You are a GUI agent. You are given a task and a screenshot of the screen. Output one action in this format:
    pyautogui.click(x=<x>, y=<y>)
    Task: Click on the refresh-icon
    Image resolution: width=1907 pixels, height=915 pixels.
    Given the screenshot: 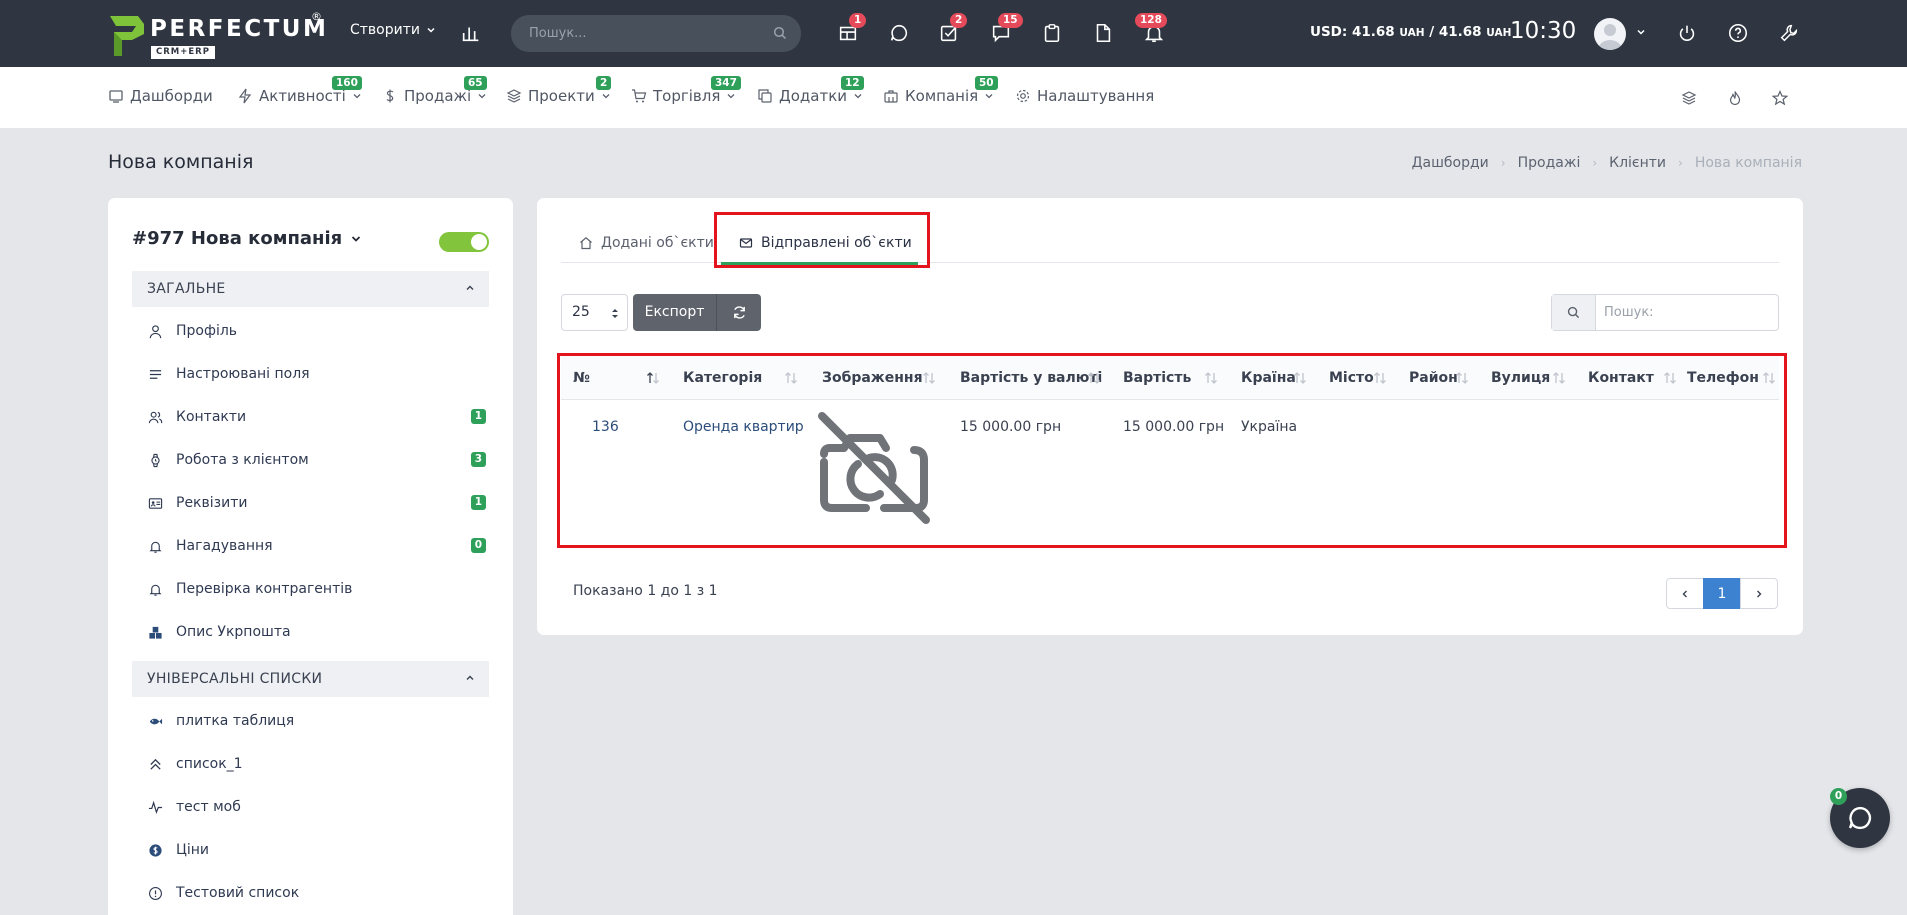 What is the action you would take?
    pyautogui.click(x=739, y=312)
    